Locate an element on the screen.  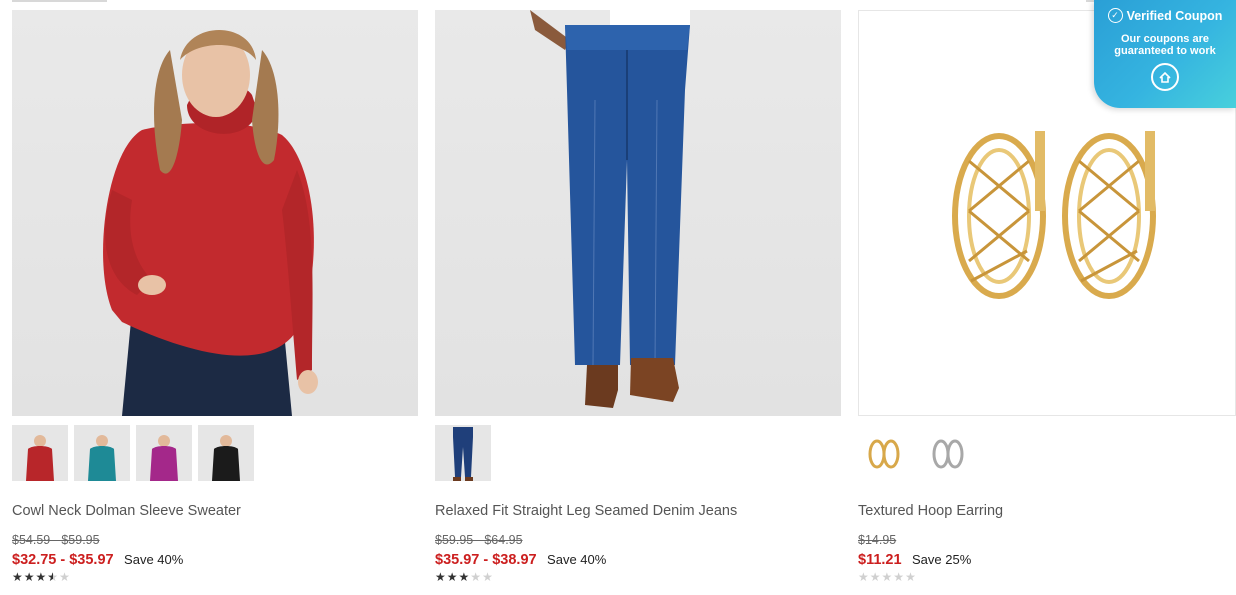
swatch-black is located at coordinates (226, 453).